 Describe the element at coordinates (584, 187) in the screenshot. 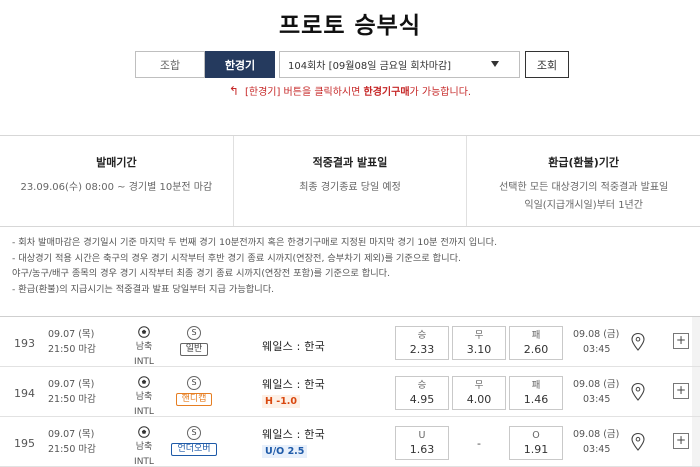

I see `refund-period-text-1: 선택한 모든 대상경기의 적중결과 발표일` at that location.